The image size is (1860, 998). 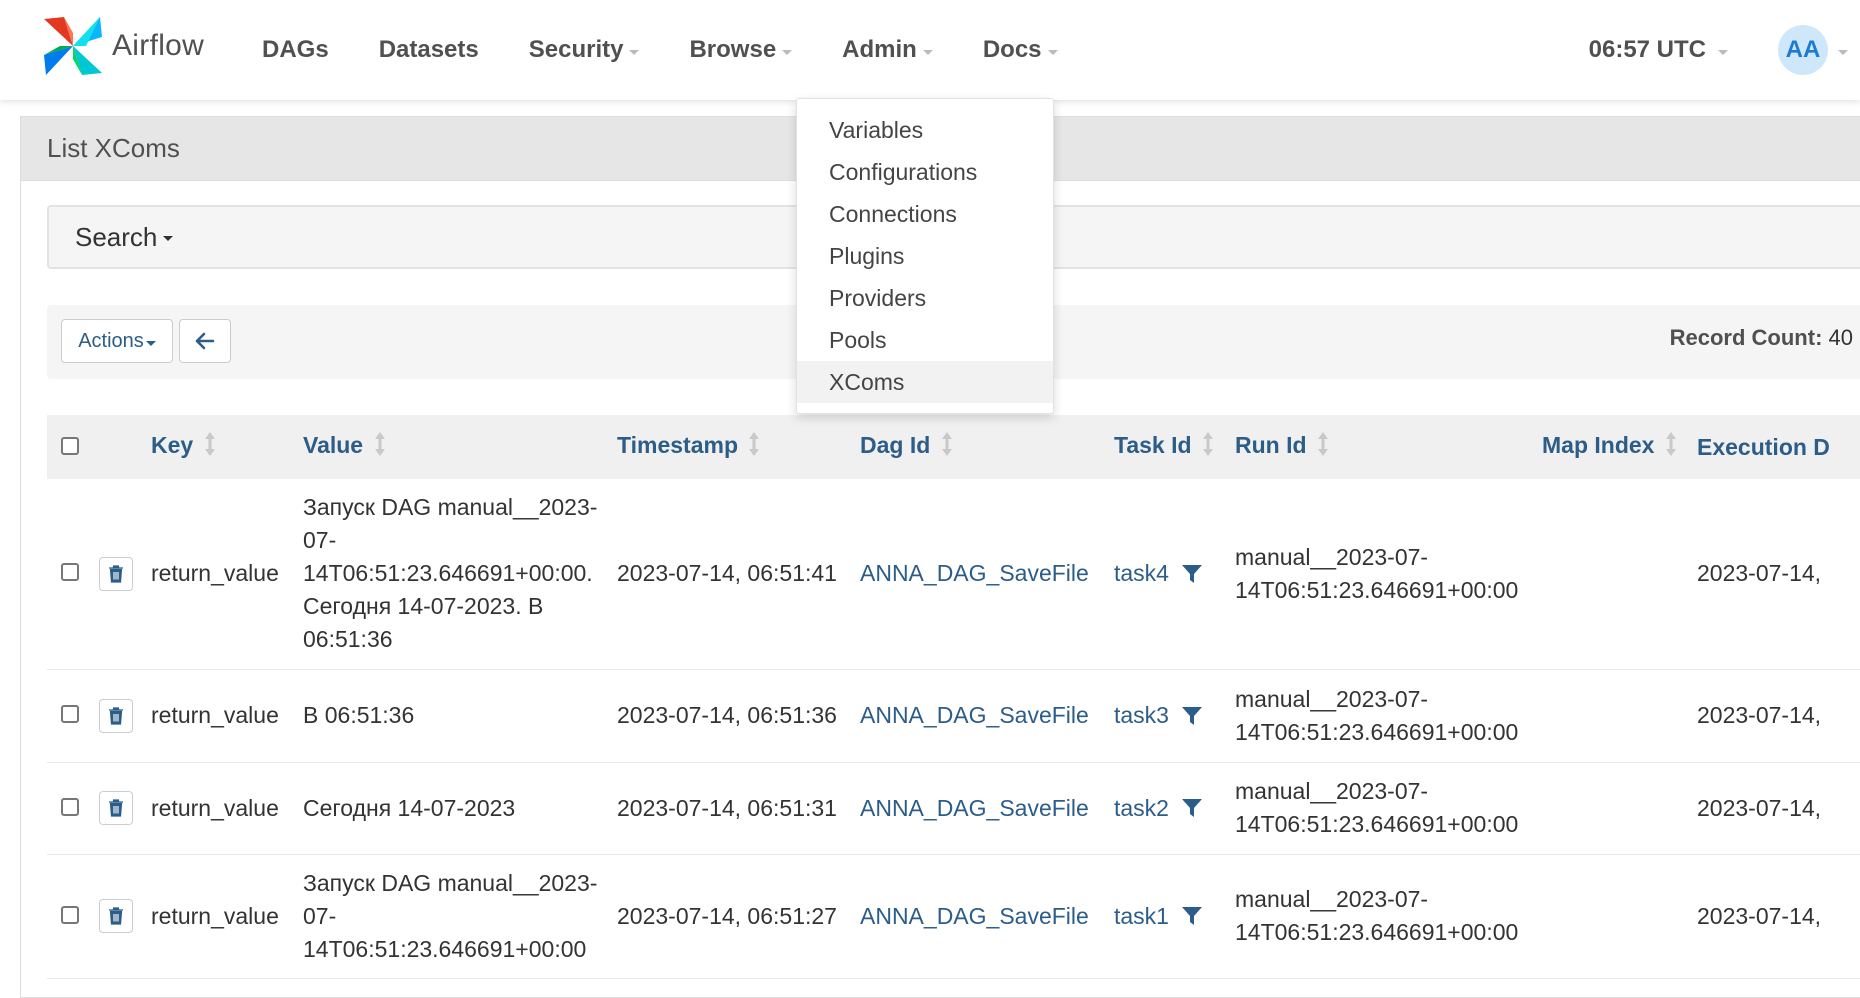 What do you see at coordinates (738, 716) in the screenshot?
I see `timestamp-cell: 2023-07-14, 06:51:36` at bounding box center [738, 716].